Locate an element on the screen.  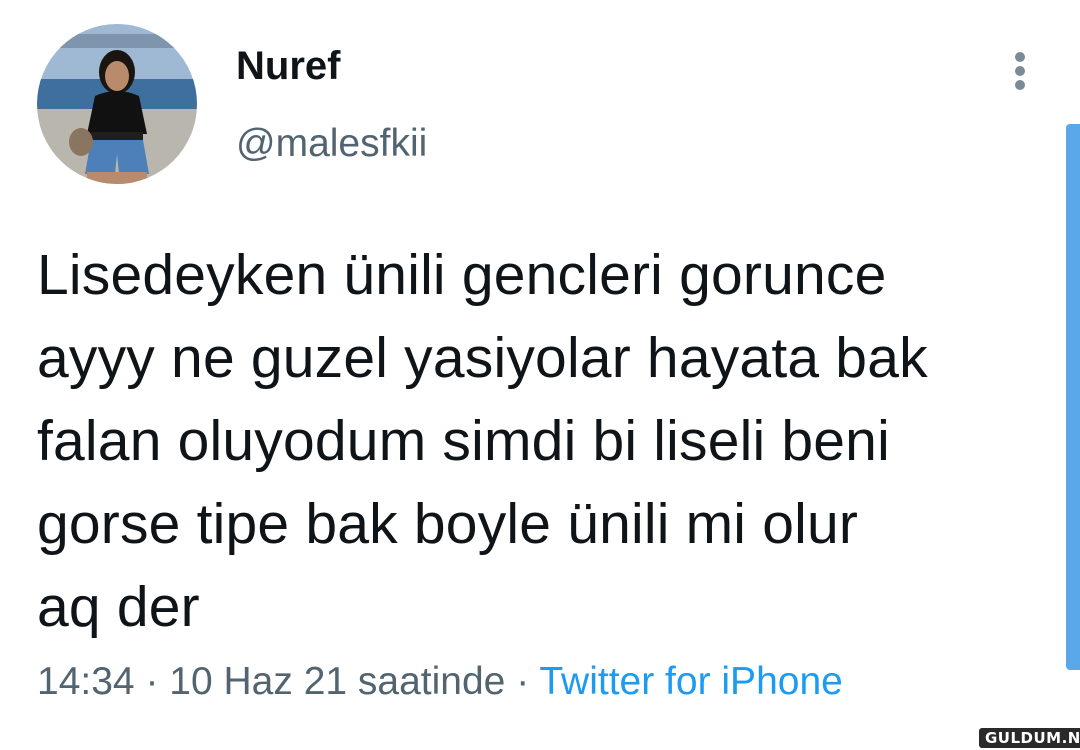
tweet-date: 10 Haz 21 saatinde is located at coordinates (337, 681).